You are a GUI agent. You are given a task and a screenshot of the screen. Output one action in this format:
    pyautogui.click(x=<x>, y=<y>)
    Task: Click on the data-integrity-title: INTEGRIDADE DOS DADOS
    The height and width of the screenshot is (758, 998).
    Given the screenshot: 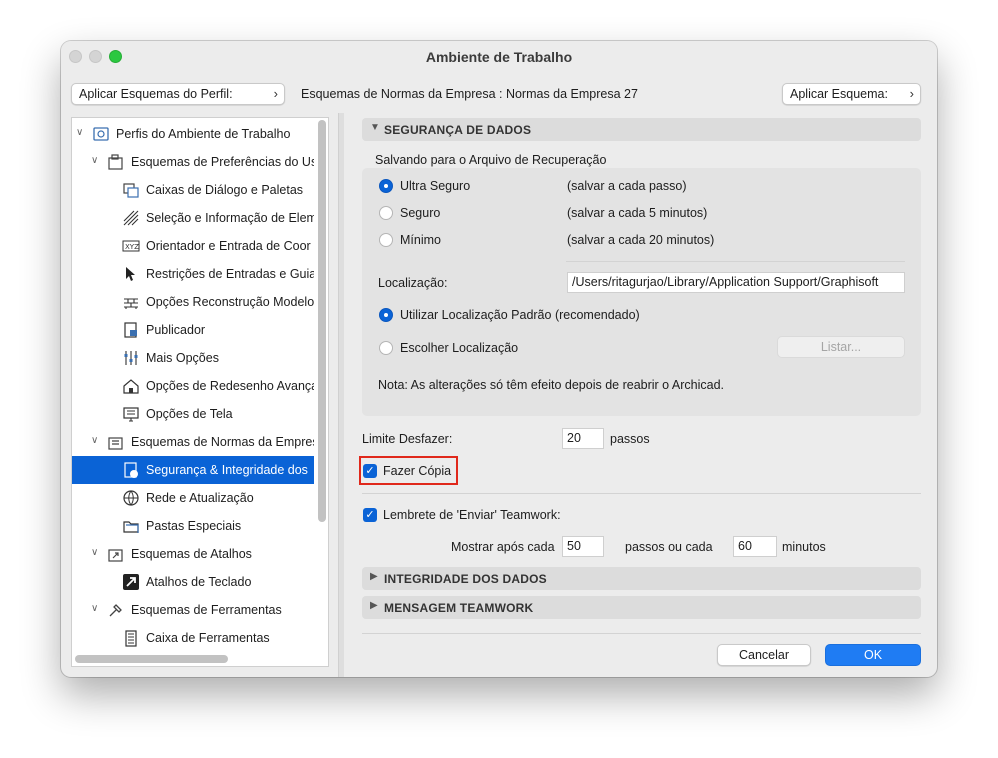 What is the action you would take?
    pyautogui.click(x=465, y=579)
    